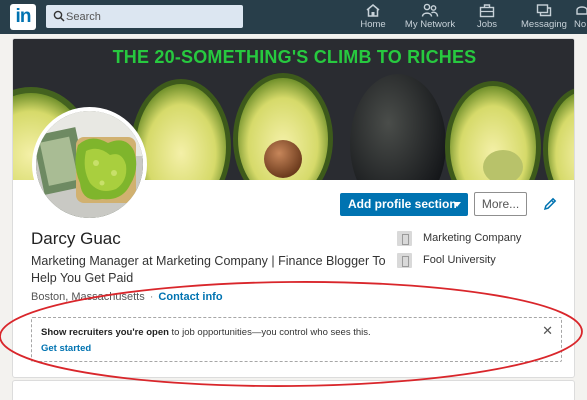  Describe the element at coordinates (190, 297) in the screenshot. I see `contact-info-link: Contact info` at that location.